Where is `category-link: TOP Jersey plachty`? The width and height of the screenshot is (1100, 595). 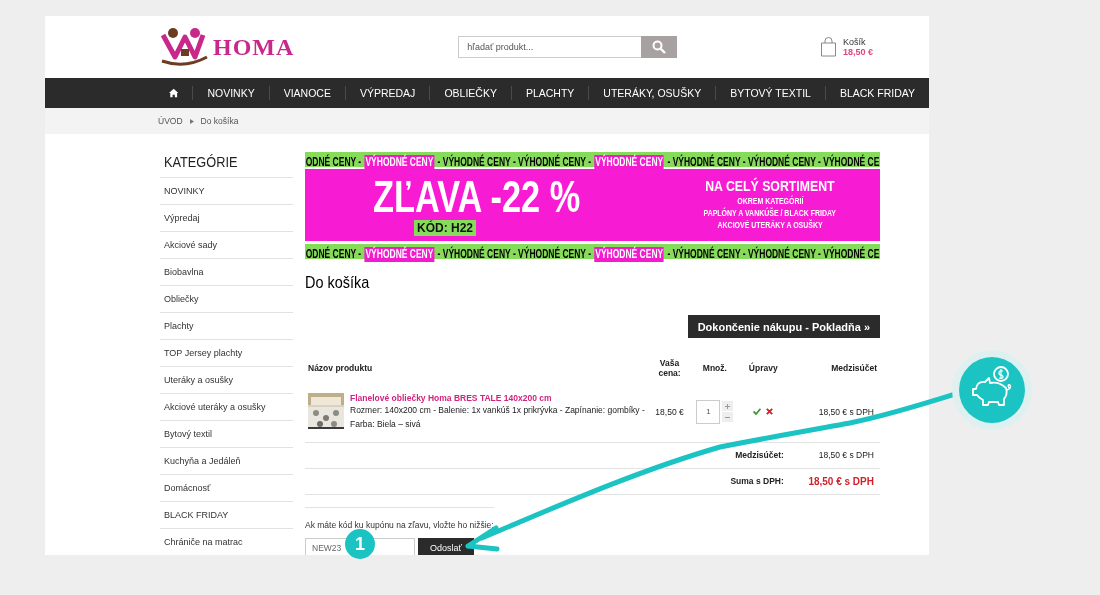
category-link: TOP Jersey plachty is located at coordinates (226, 353).